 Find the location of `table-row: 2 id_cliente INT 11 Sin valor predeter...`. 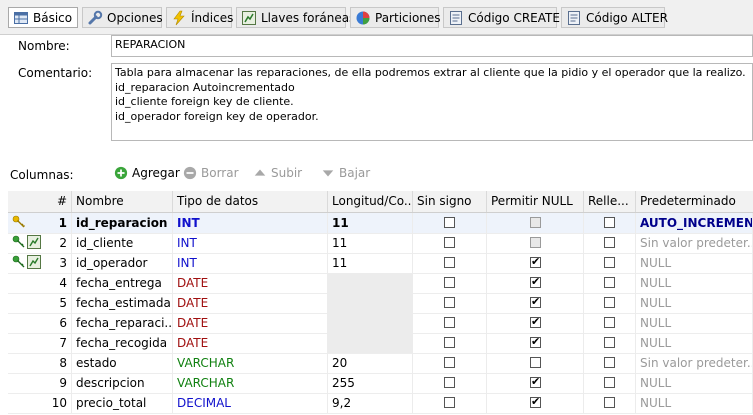

table-row: 2 id_cliente INT 11 Sin valor predeter... is located at coordinates (380, 243).